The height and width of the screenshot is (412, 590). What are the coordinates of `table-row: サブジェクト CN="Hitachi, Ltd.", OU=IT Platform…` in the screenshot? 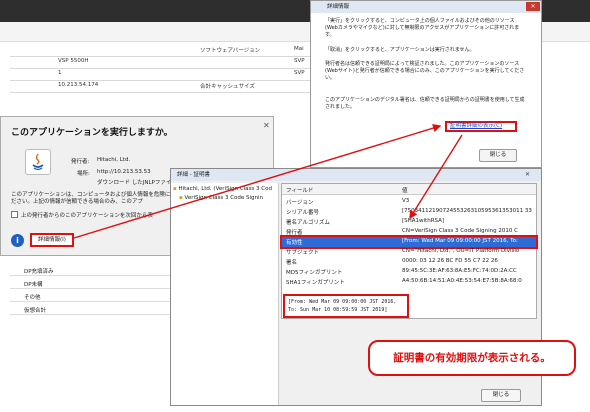 It's located at (409, 252).